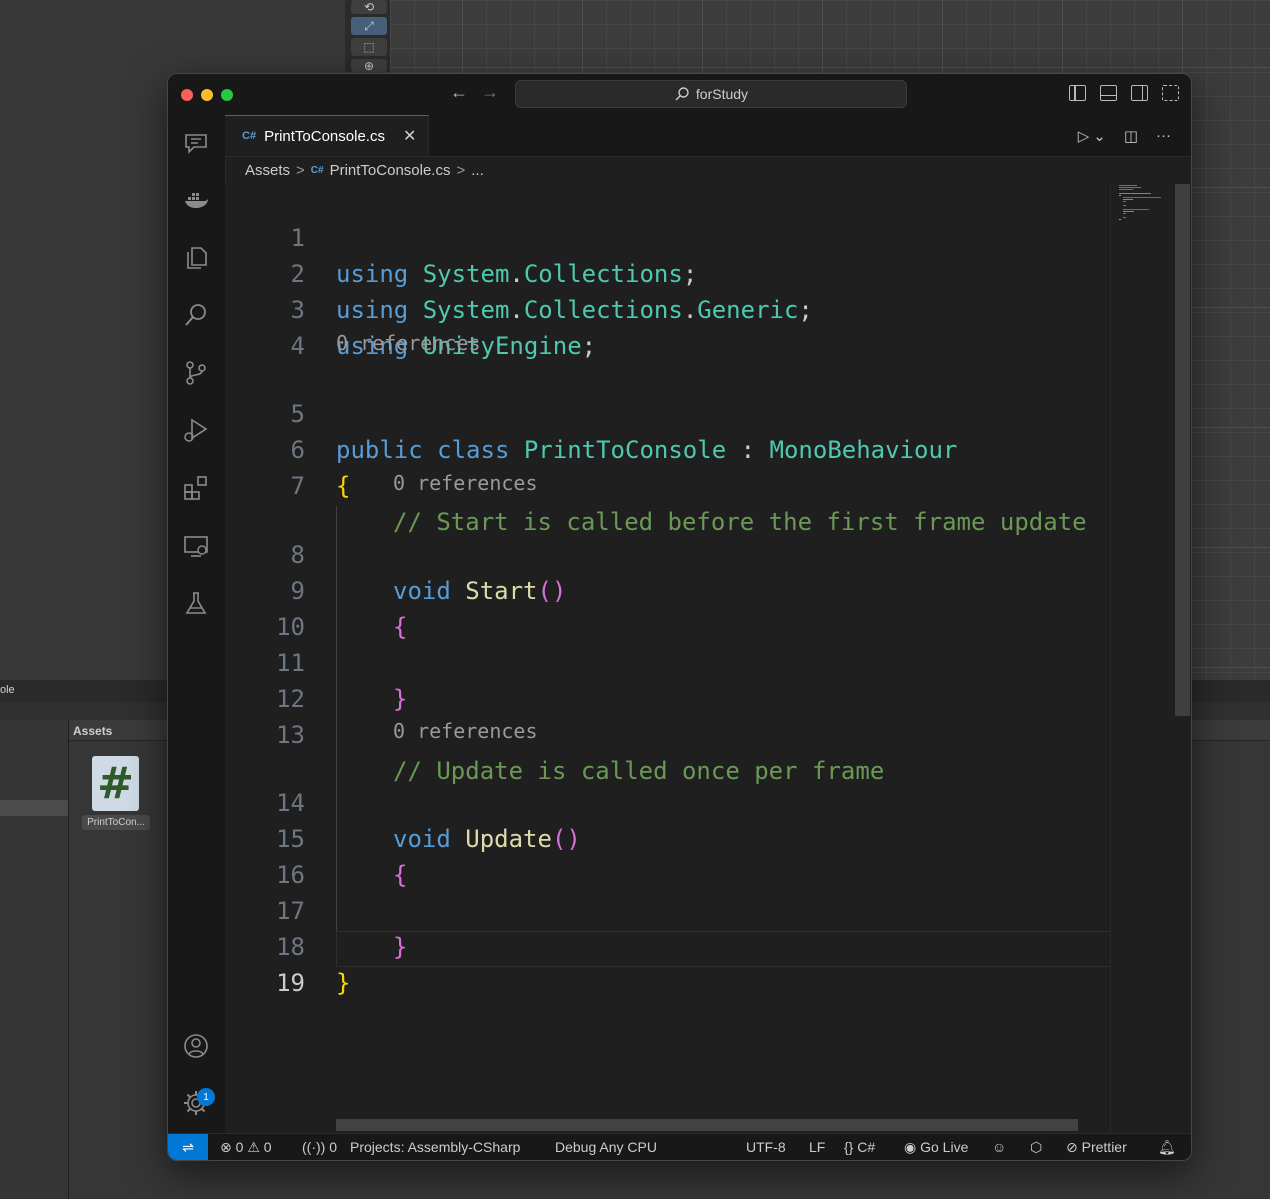 This screenshot has width=1270, height=1199. Describe the element at coordinates (999, 1147) in the screenshot. I see `copilot-icon: ☺` at that location.